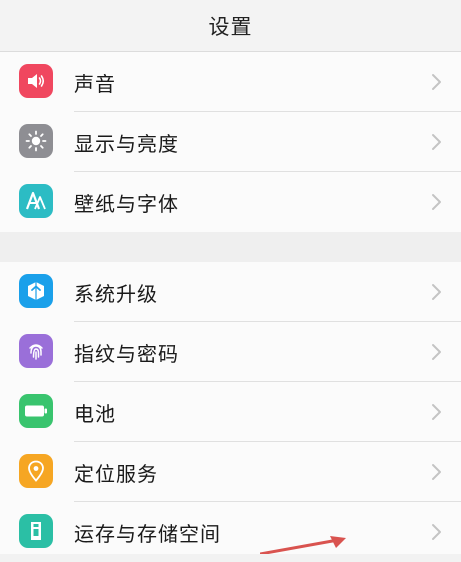 The height and width of the screenshot is (562, 461). Describe the element at coordinates (230, 472) in the screenshot. I see `settings-item-location-services: 定位服务` at that location.